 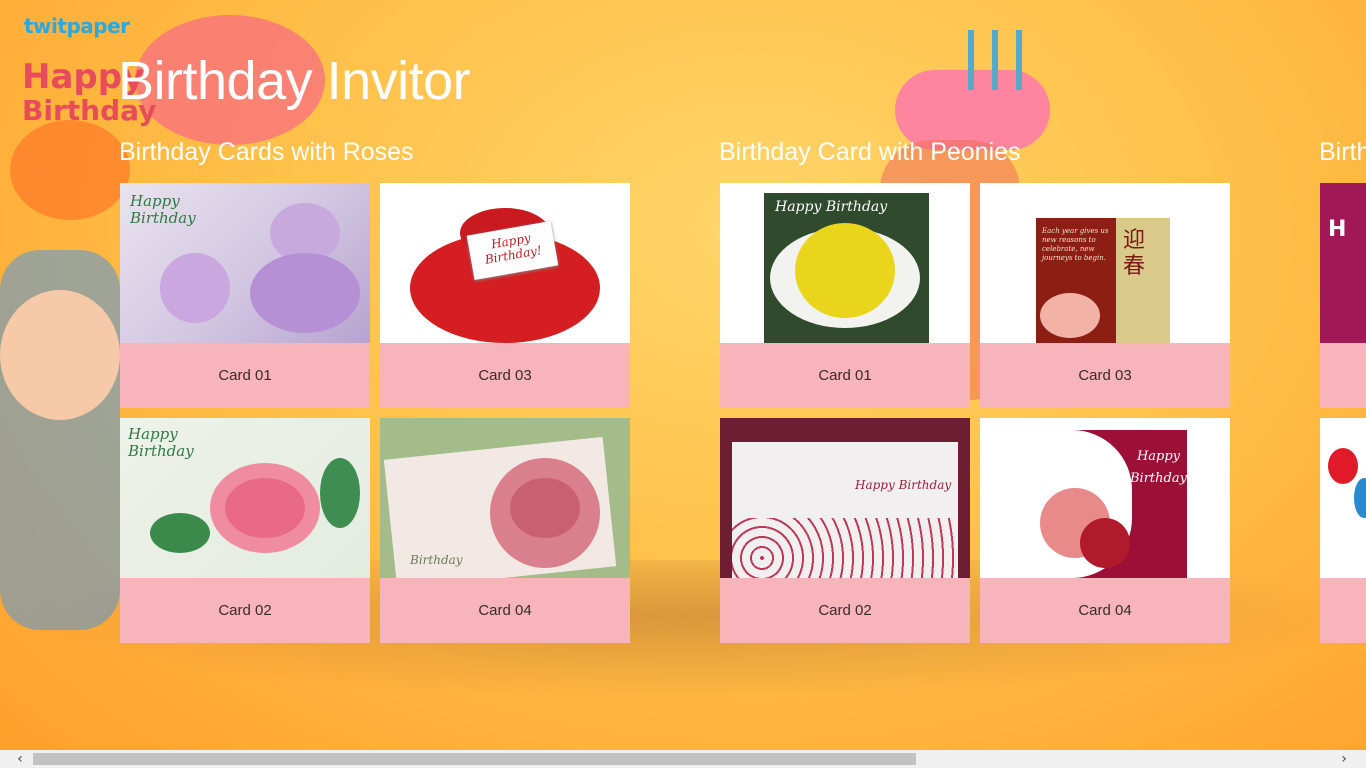 What do you see at coordinates (20, 759) in the screenshot?
I see `scroll-left-arrow: ‹` at bounding box center [20, 759].